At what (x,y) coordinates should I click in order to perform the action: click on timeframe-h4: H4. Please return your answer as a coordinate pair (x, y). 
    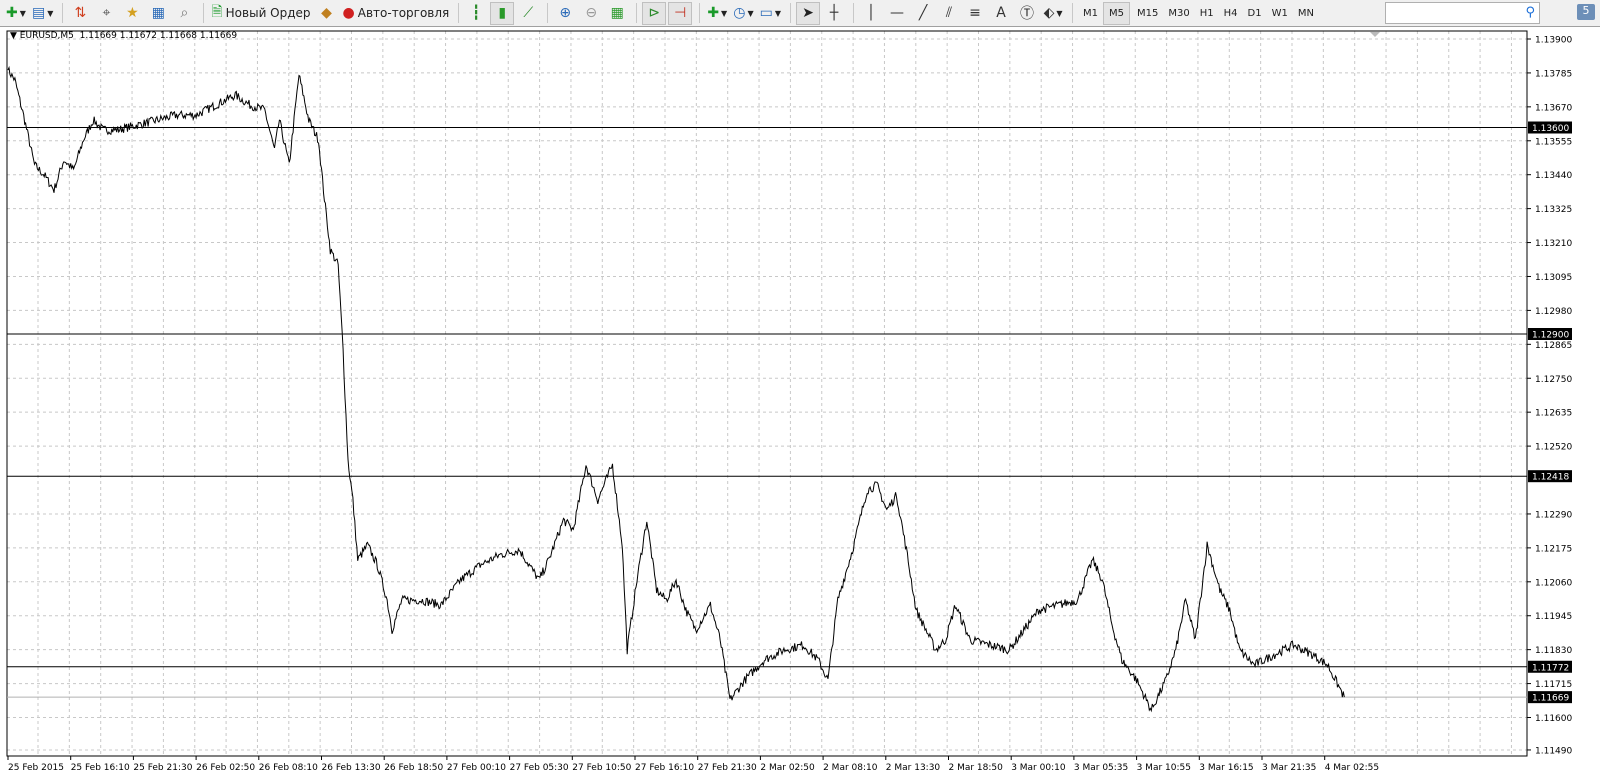
    Looking at the image, I should click on (1231, 13).